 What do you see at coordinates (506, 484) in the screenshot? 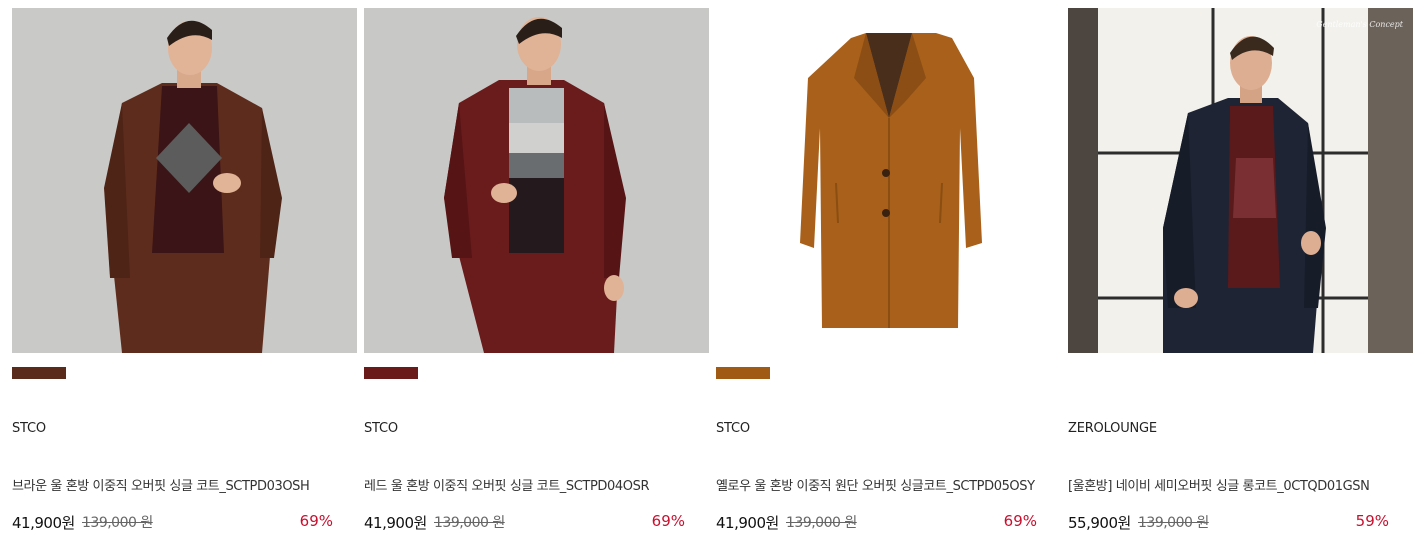
I see `product-name: 레드 울 혼방 이중직 오버핏 싱글 코트_SCTPD04OSR` at bounding box center [506, 484].